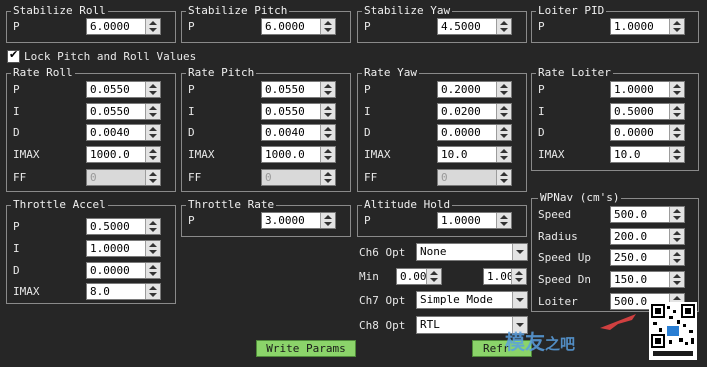  Describe the element at coordinates (298, 132) in the screenshot. I see `rate-pitch-d-input: 0.0040` at that location.